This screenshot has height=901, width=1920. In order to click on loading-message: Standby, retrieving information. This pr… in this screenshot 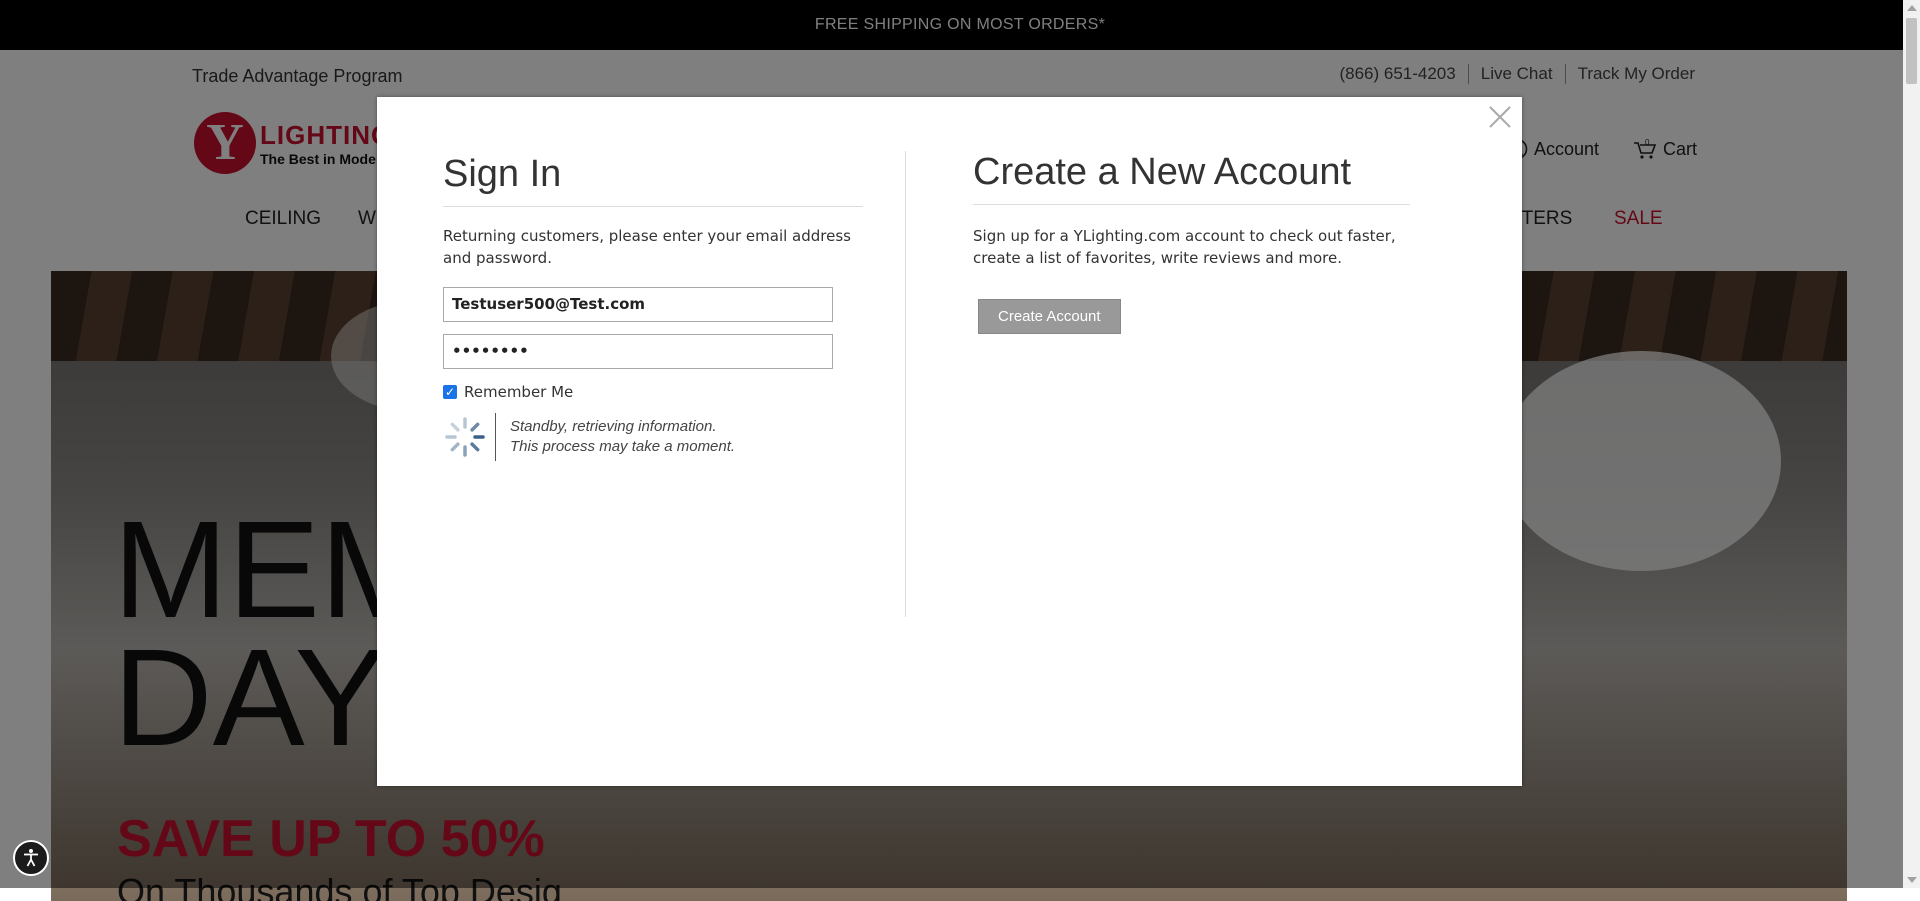, I will do `click(622, 437)`.